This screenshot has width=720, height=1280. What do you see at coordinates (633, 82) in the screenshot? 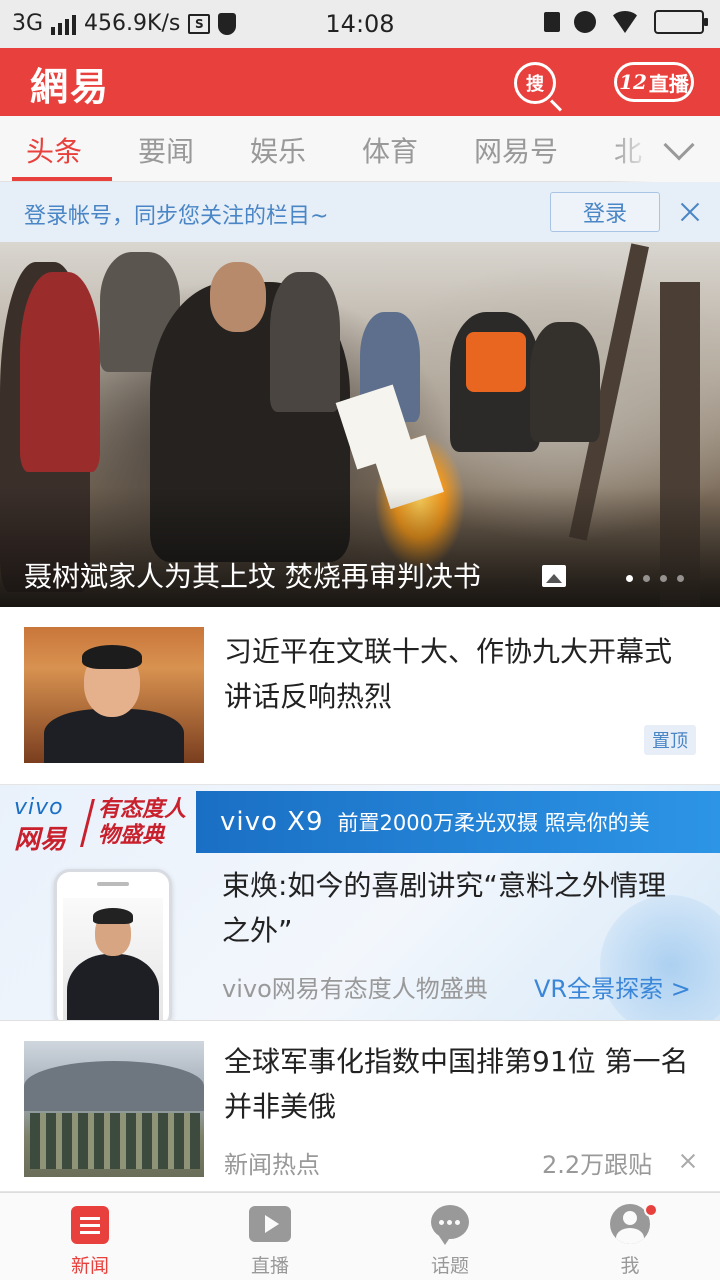
I see `live-count: 12` at bounding box center [633, 82].